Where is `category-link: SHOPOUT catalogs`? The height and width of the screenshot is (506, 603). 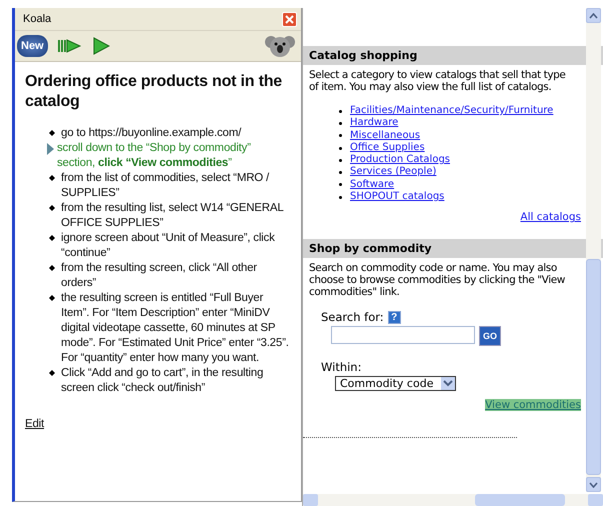 category-link: SHOPOUT catalogs is located at coordinates (397, 197).